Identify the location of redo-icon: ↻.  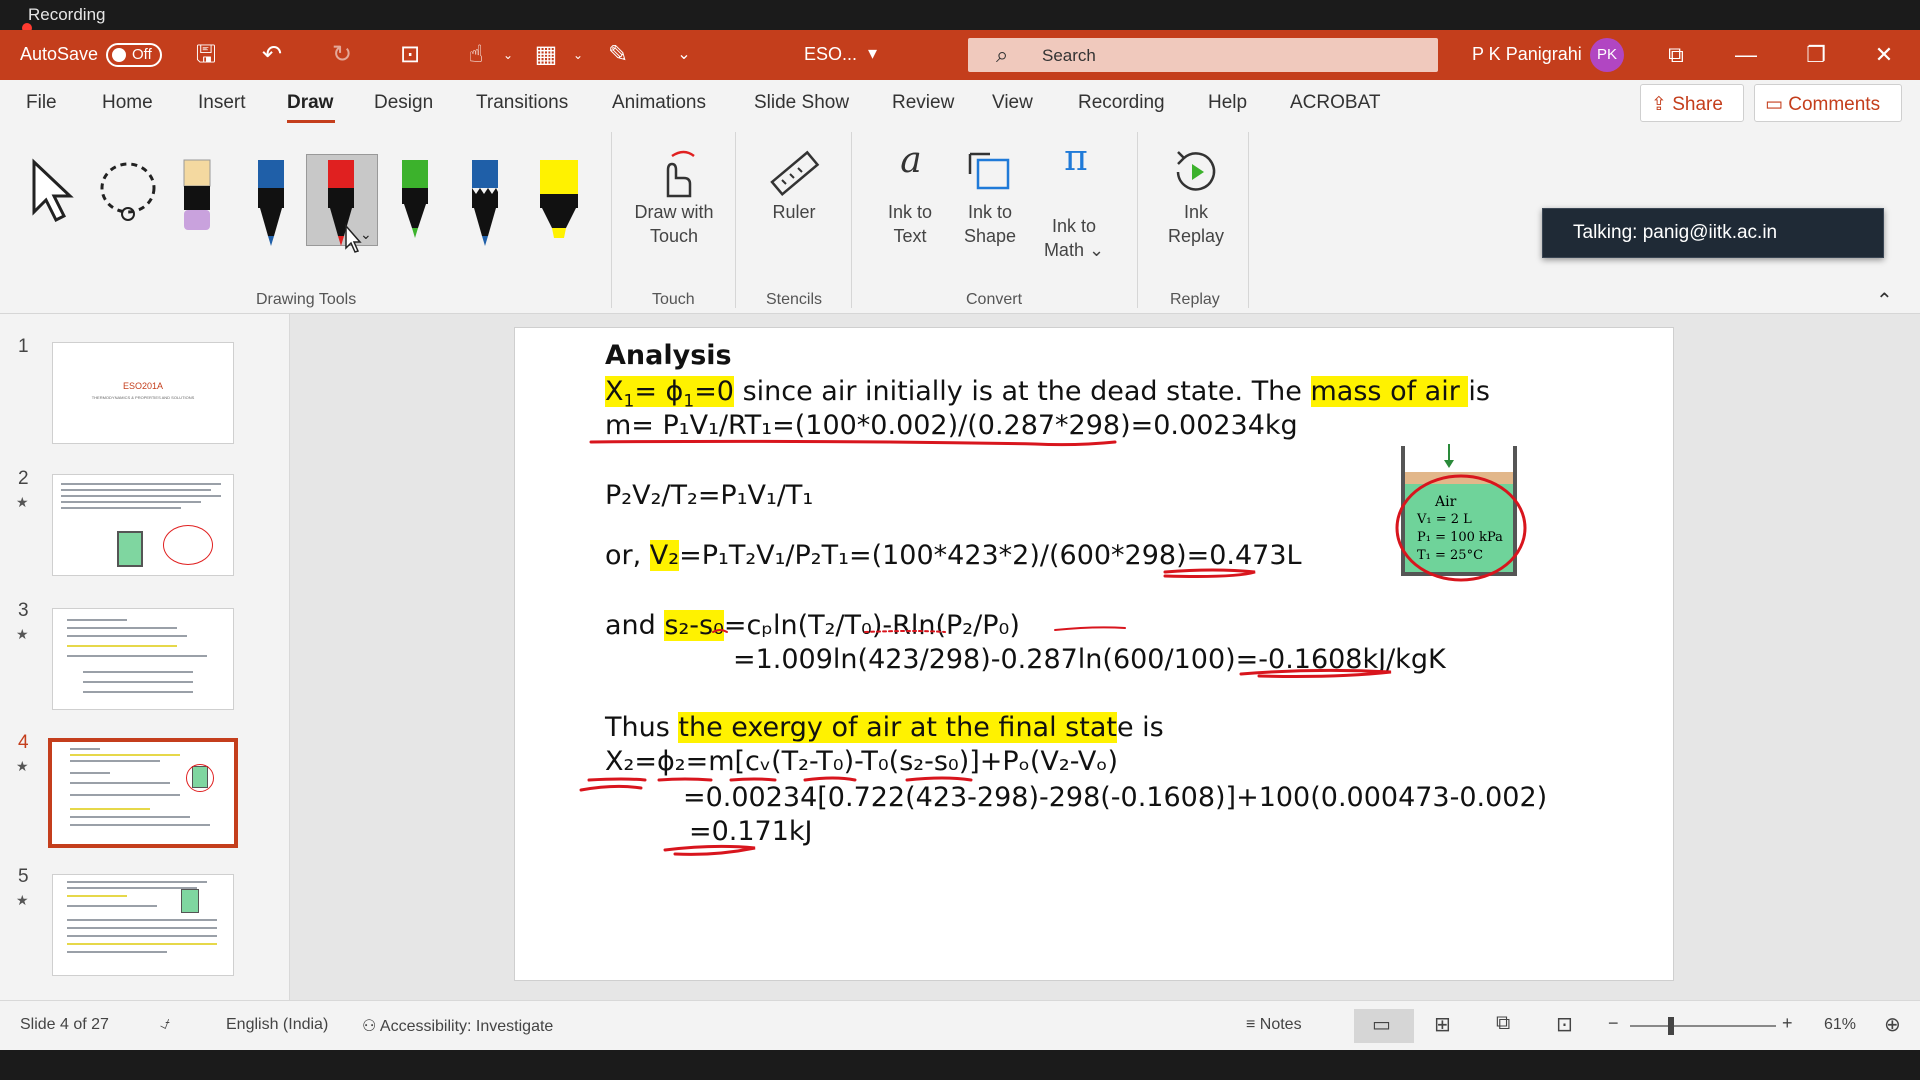
(342, 55).